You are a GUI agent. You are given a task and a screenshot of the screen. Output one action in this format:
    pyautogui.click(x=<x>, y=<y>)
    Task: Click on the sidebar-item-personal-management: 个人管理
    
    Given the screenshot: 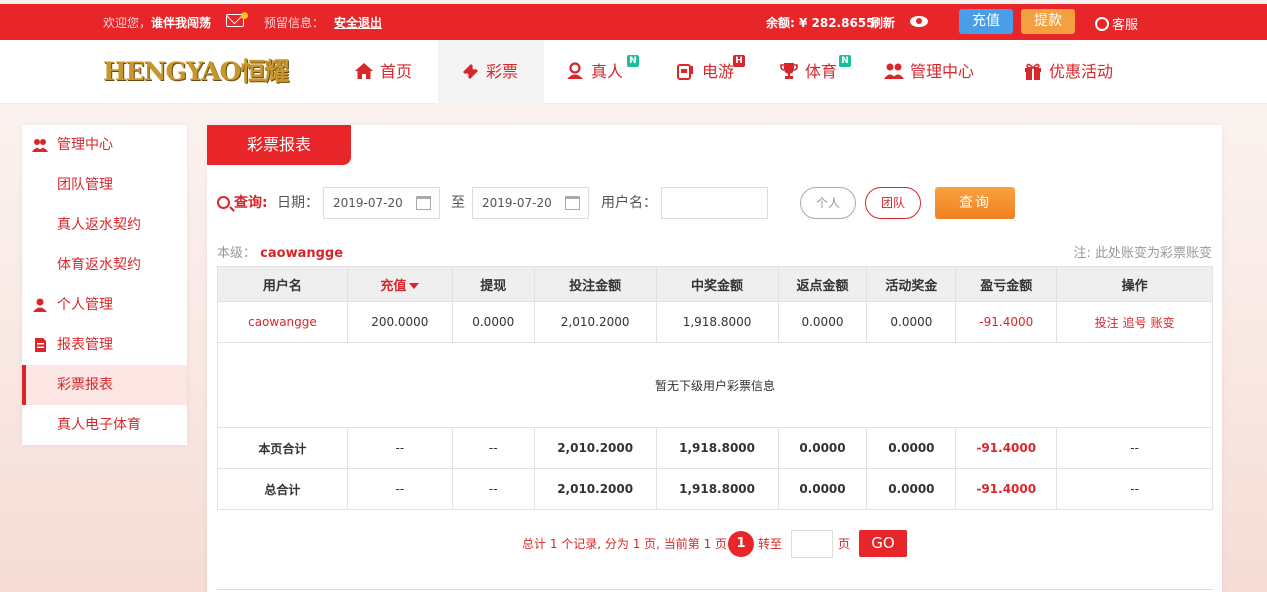 What is the action you would take?
    pyautogui.click(x=104, y=305)
    